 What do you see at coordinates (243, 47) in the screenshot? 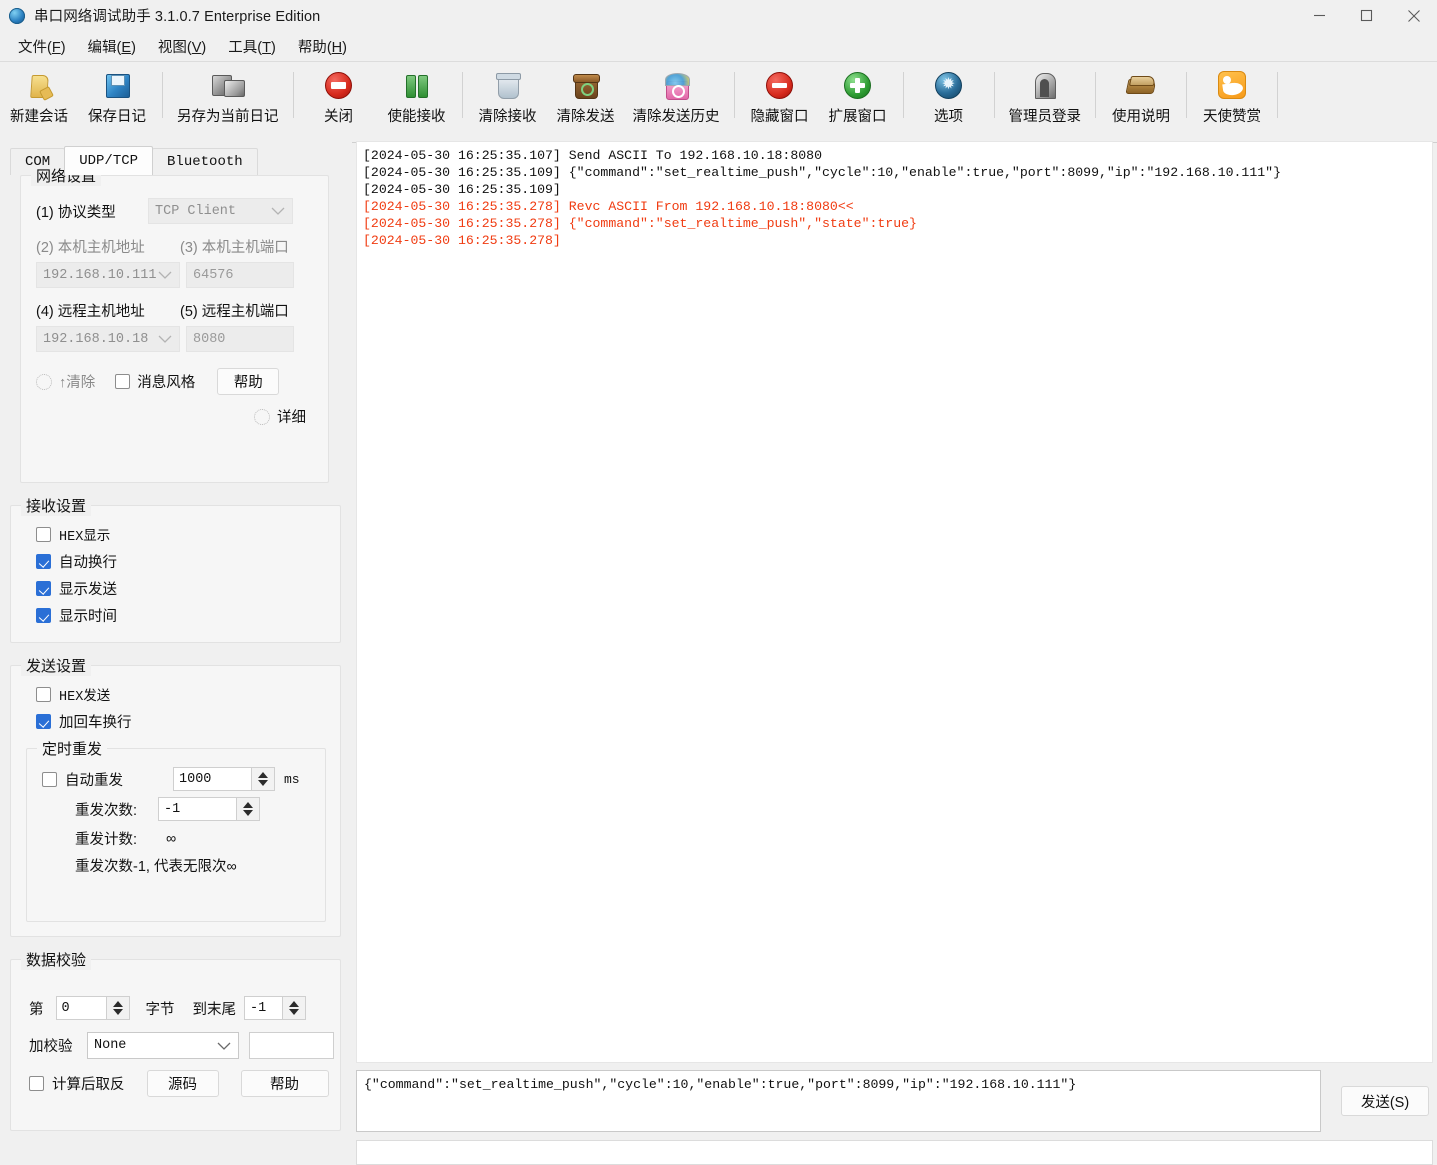
I see `menu-label-tools: 工具` at bounding box center [243, 47].